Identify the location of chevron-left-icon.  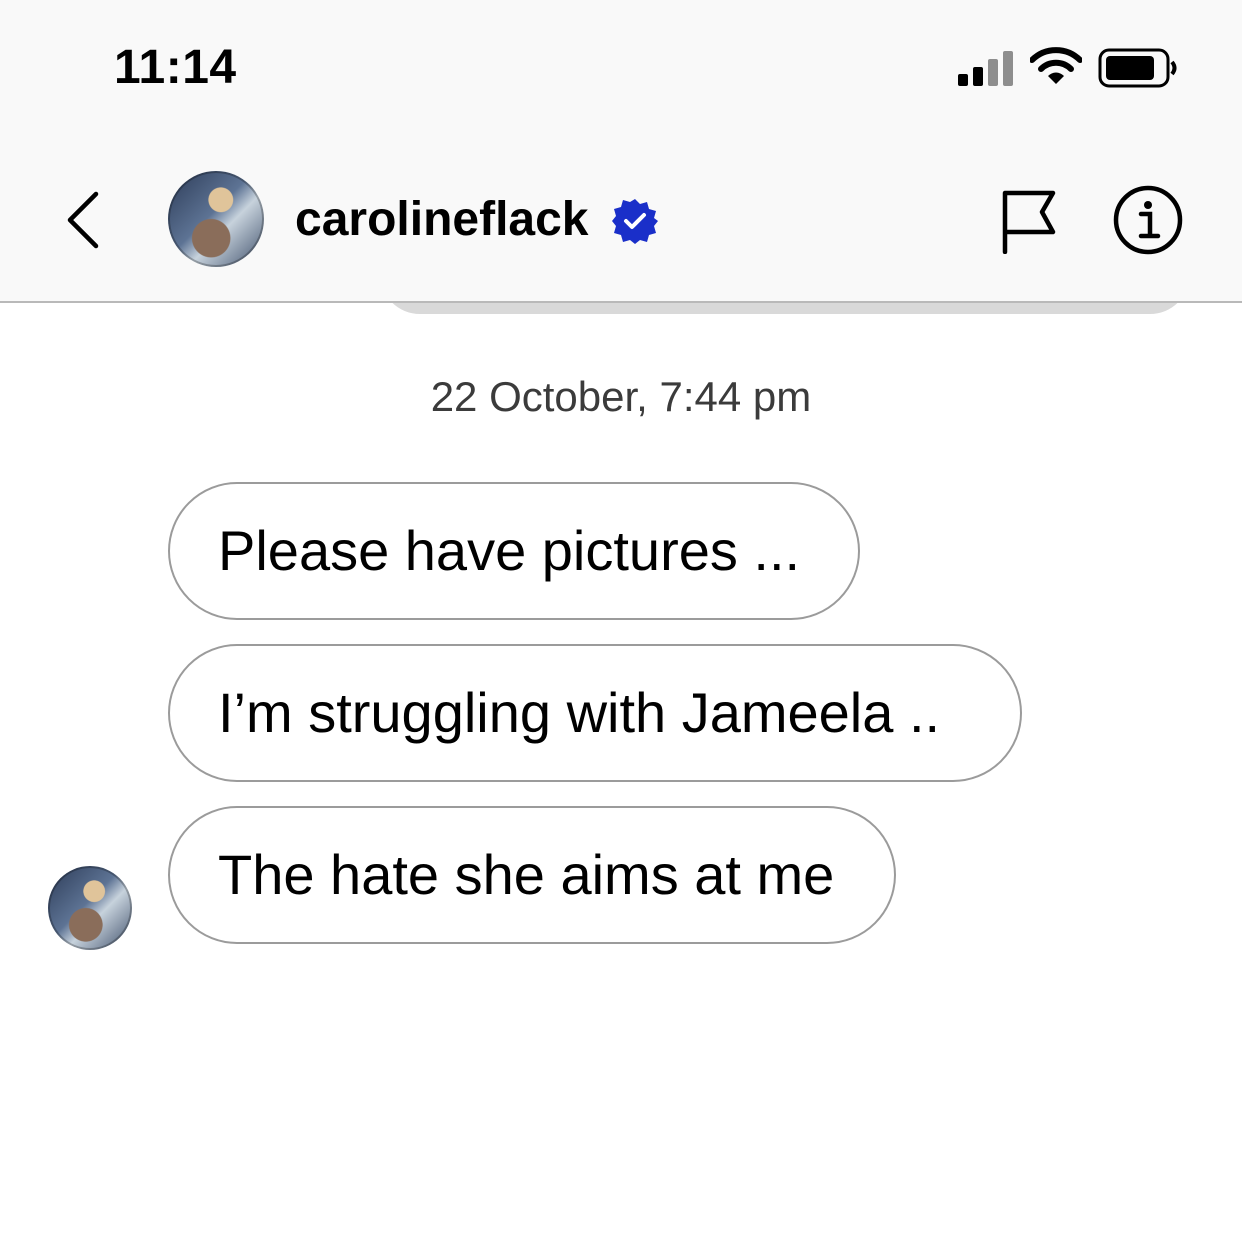
(85, 220).